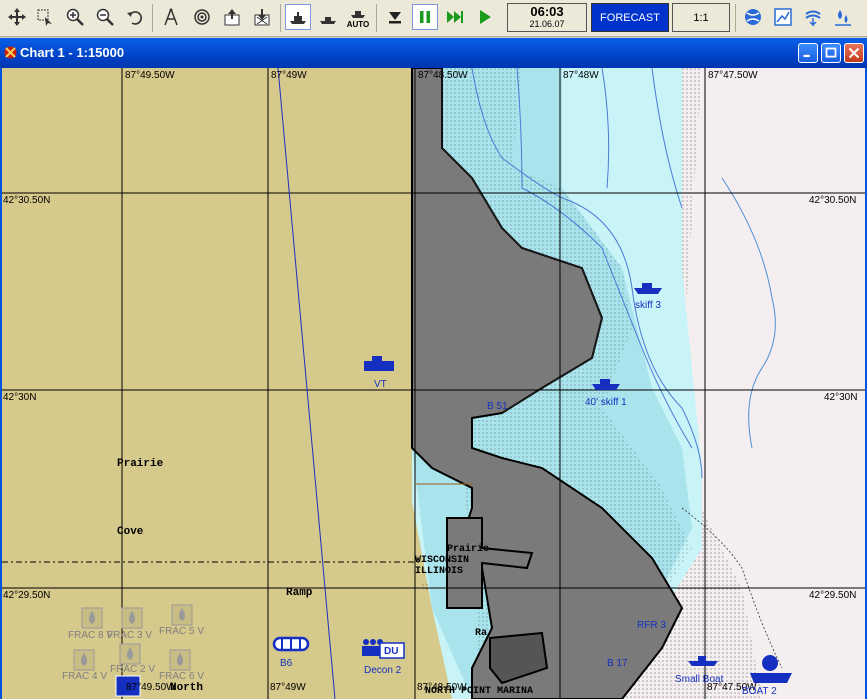  I want to click on place-north-point-marina: NORTH POINT MARINA, so click(479, 691).